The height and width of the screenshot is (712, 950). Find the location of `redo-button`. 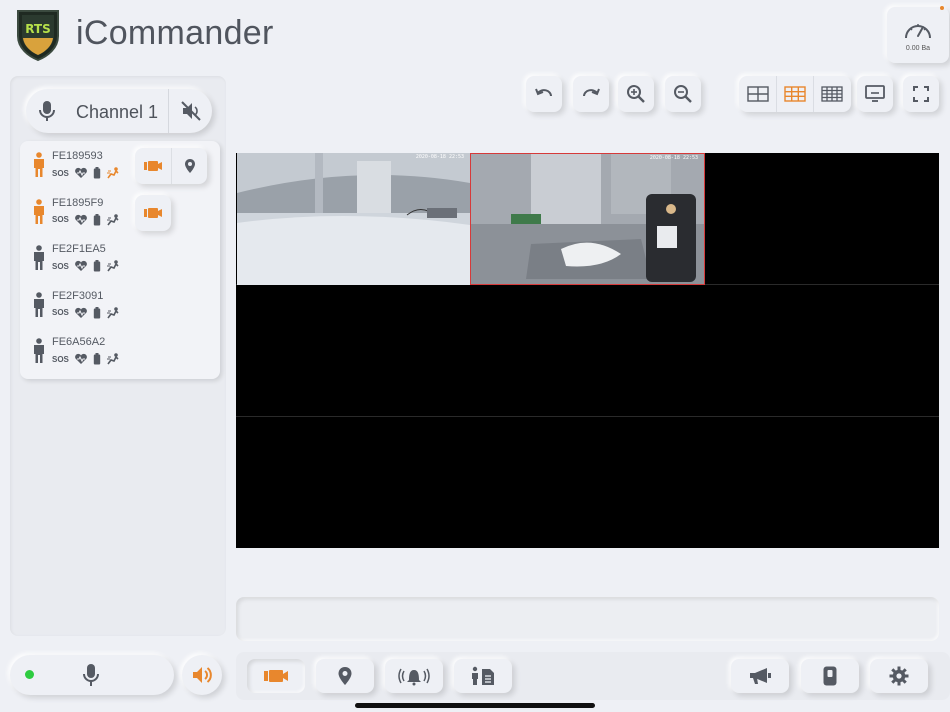

redo-button is located at coordinates (591, 94).